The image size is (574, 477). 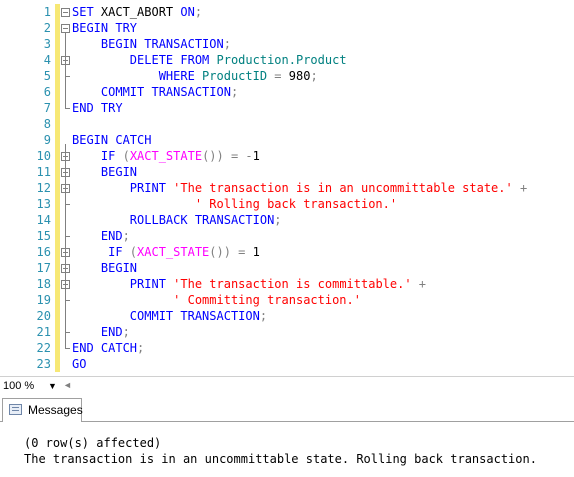 I want to click on tab-messages-label: Messages, so click(x=55, y=410).